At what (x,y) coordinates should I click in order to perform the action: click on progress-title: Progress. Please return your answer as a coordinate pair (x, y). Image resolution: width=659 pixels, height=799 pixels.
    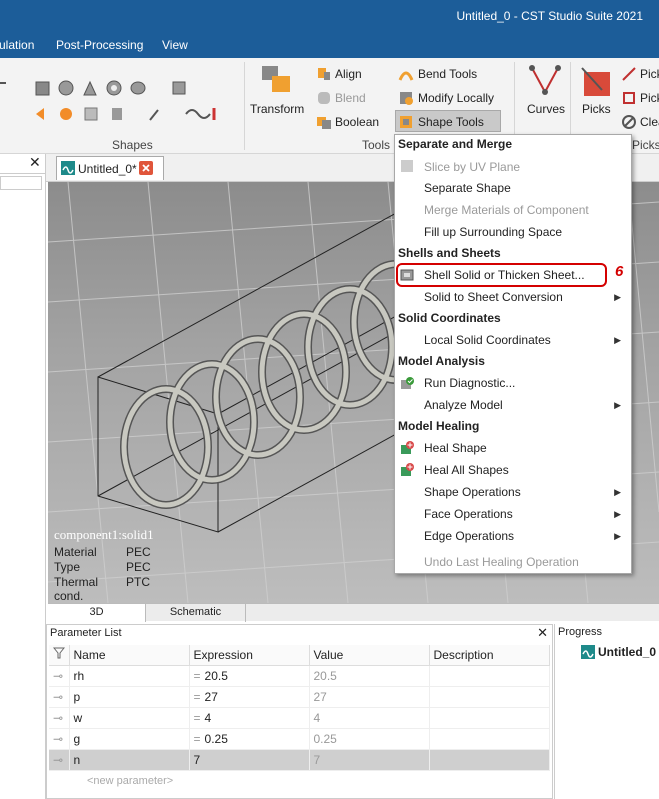
    Looking at the image, I should click on (580, 632).